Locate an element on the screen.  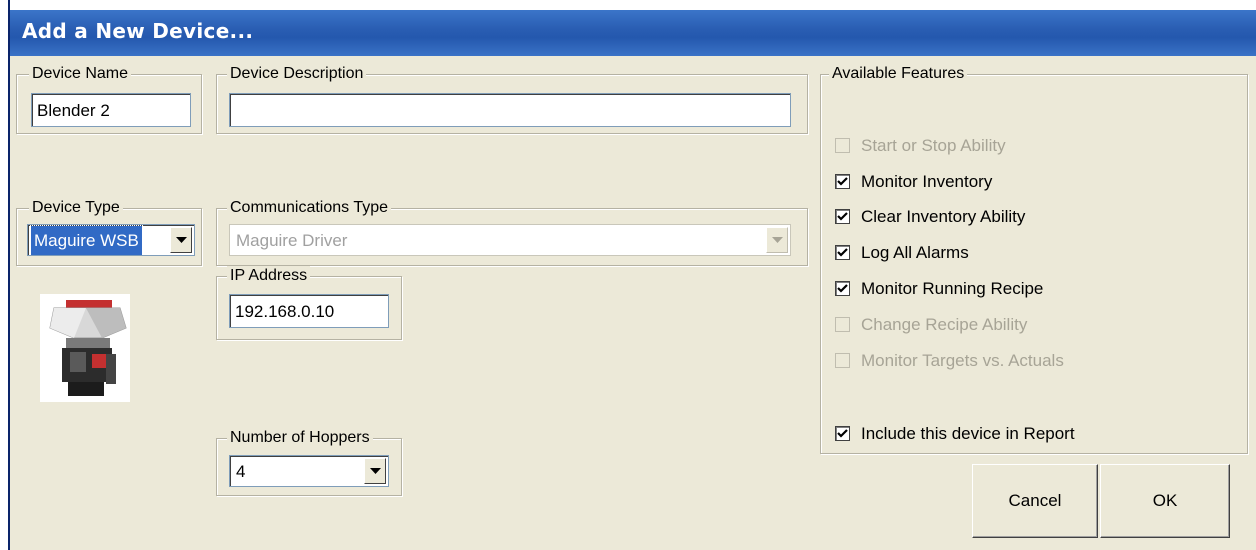
feature-label: Change Recipe Ability is located at coordinates (944, 324).